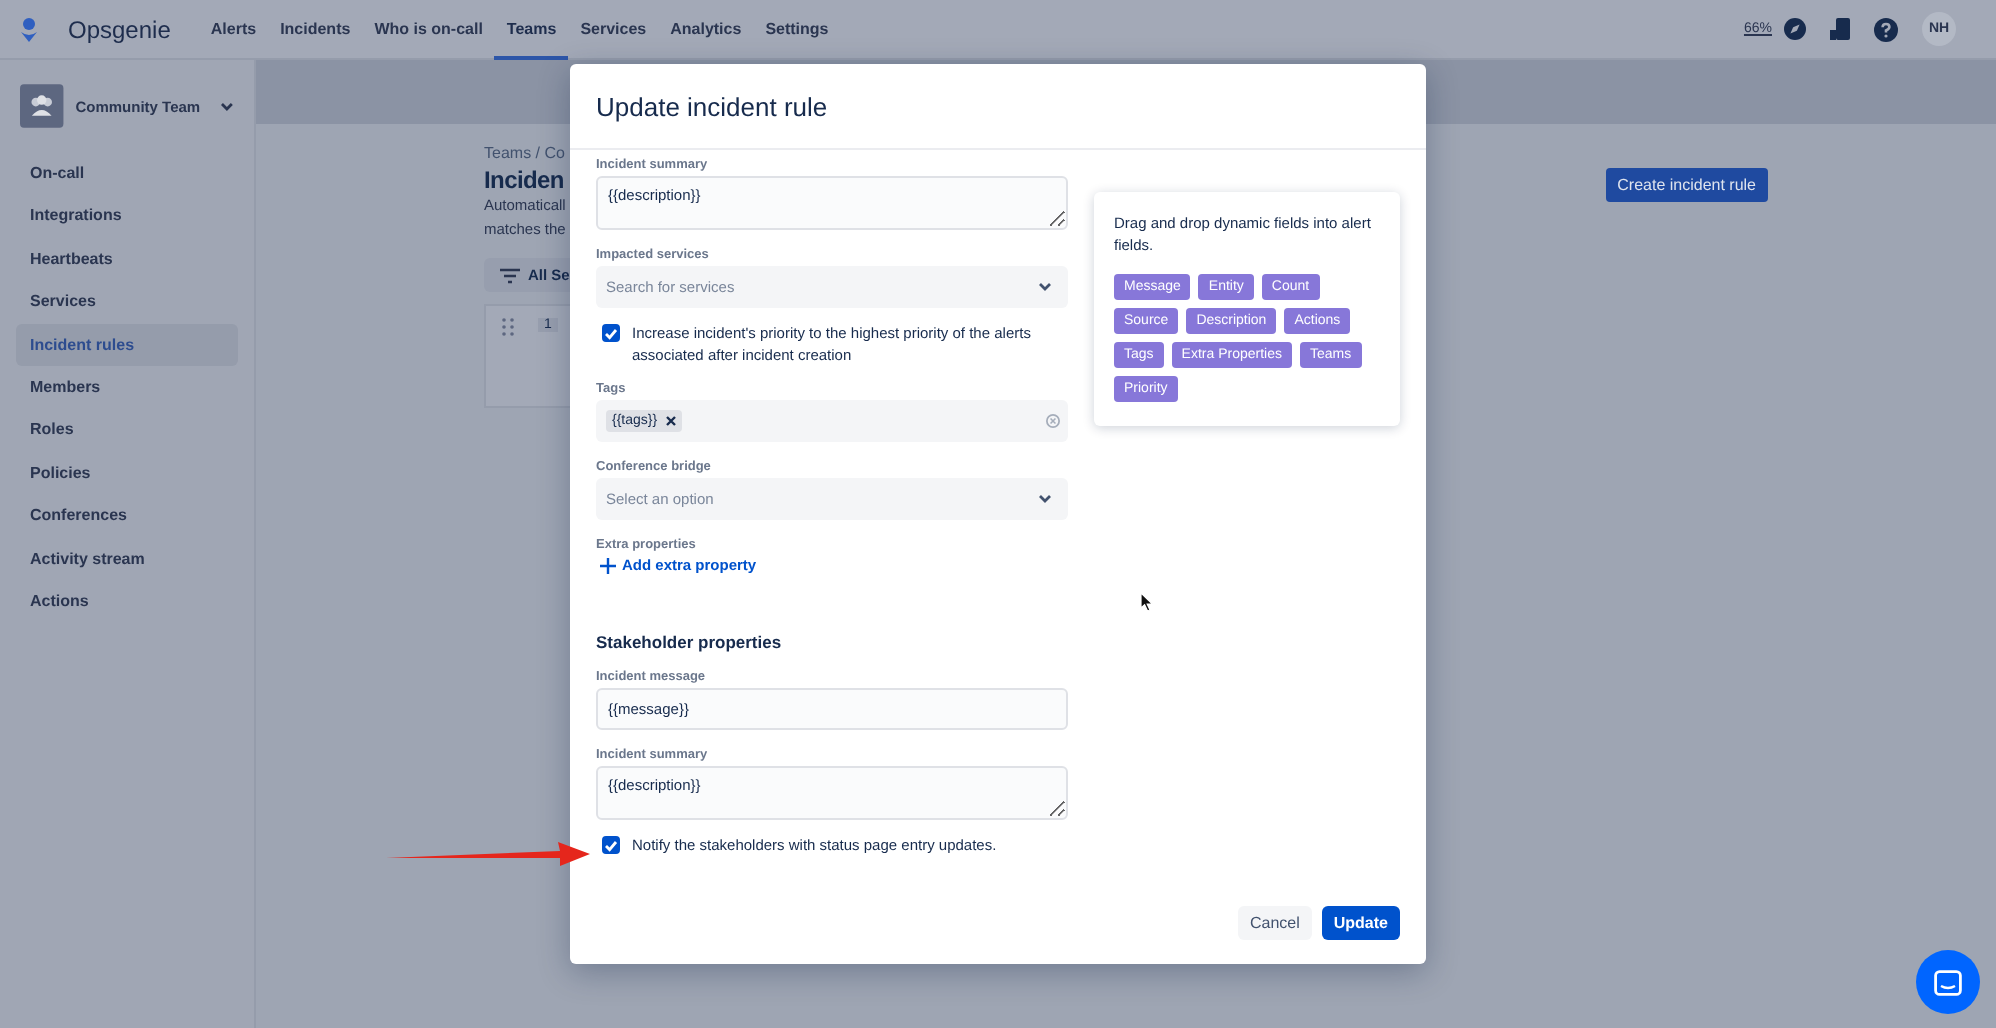 This screenshot has width=1996, height=1028. Describe the element at coordinates (127, 302) in the screenshot. I see `sidebar-item: Services` at that location.